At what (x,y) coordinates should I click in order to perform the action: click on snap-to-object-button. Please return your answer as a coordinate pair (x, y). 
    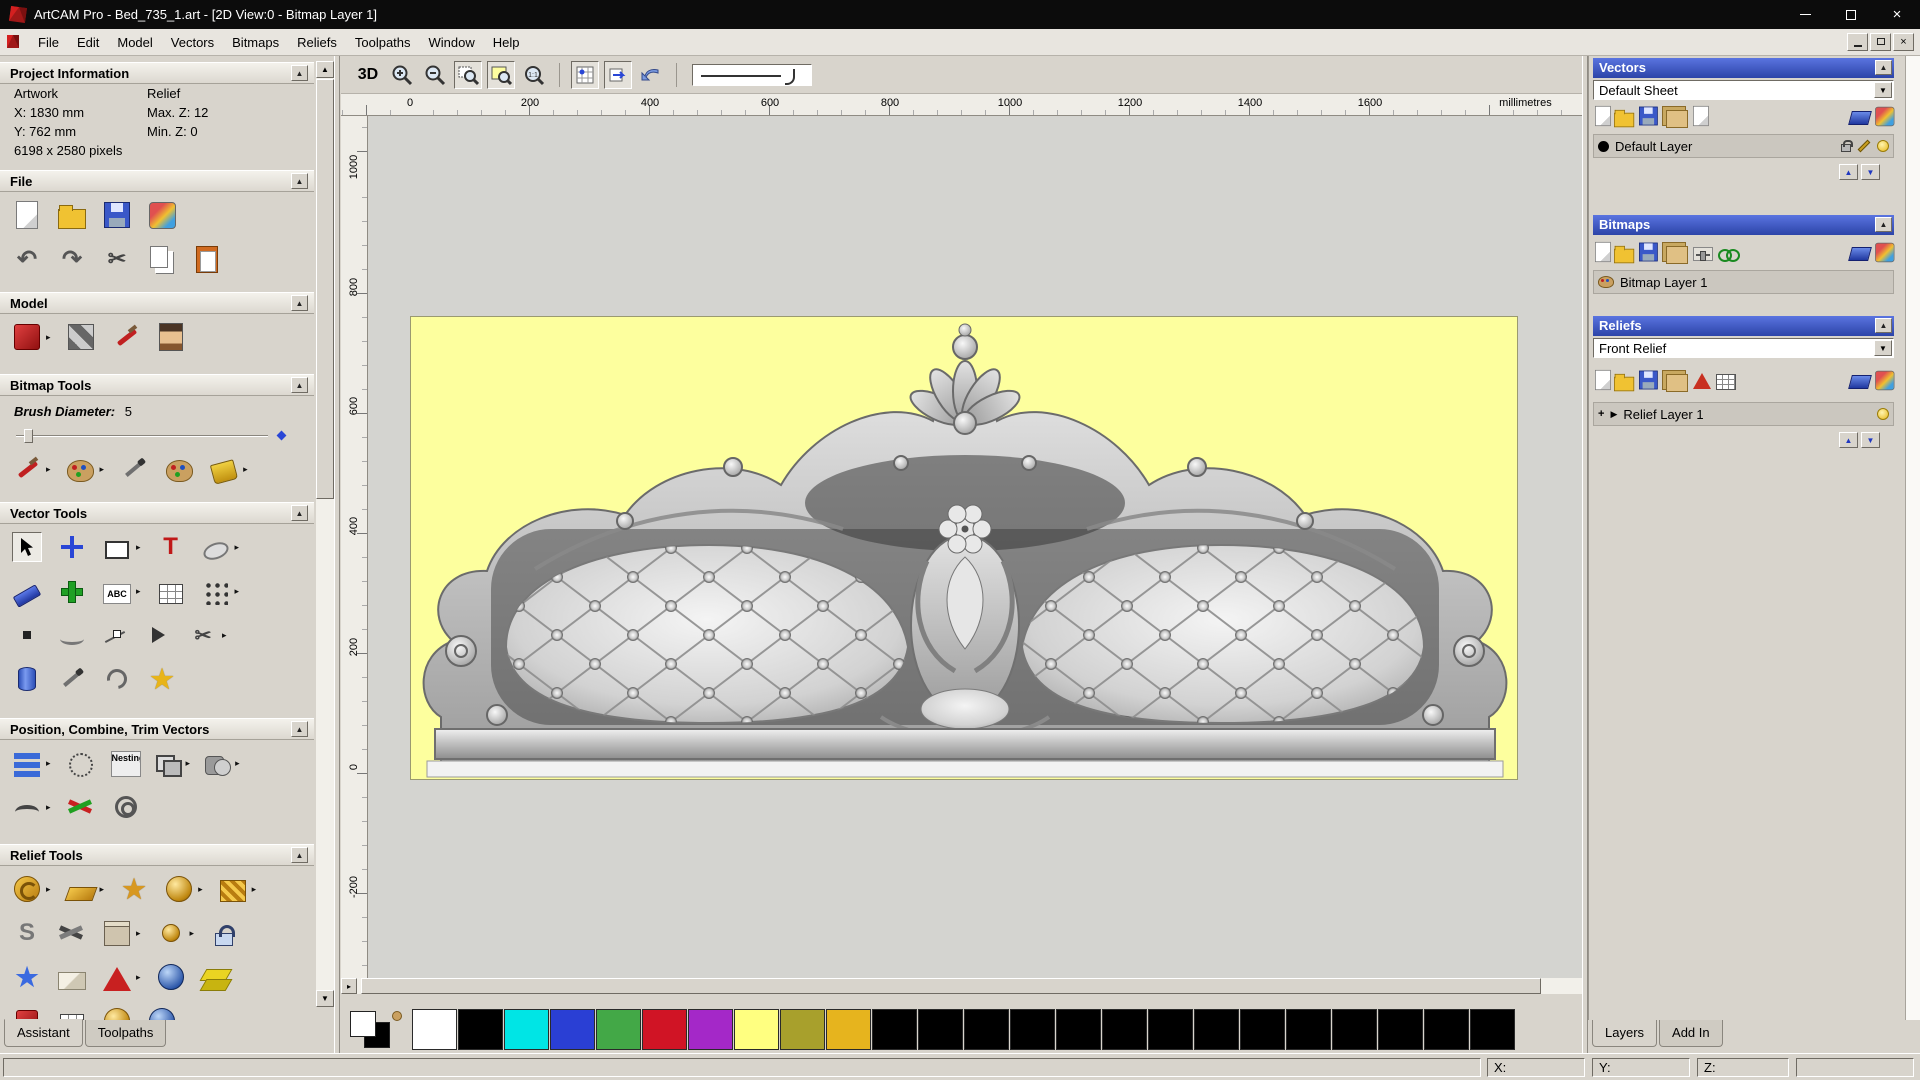
    Looking at the image, I should click on (618, 74).